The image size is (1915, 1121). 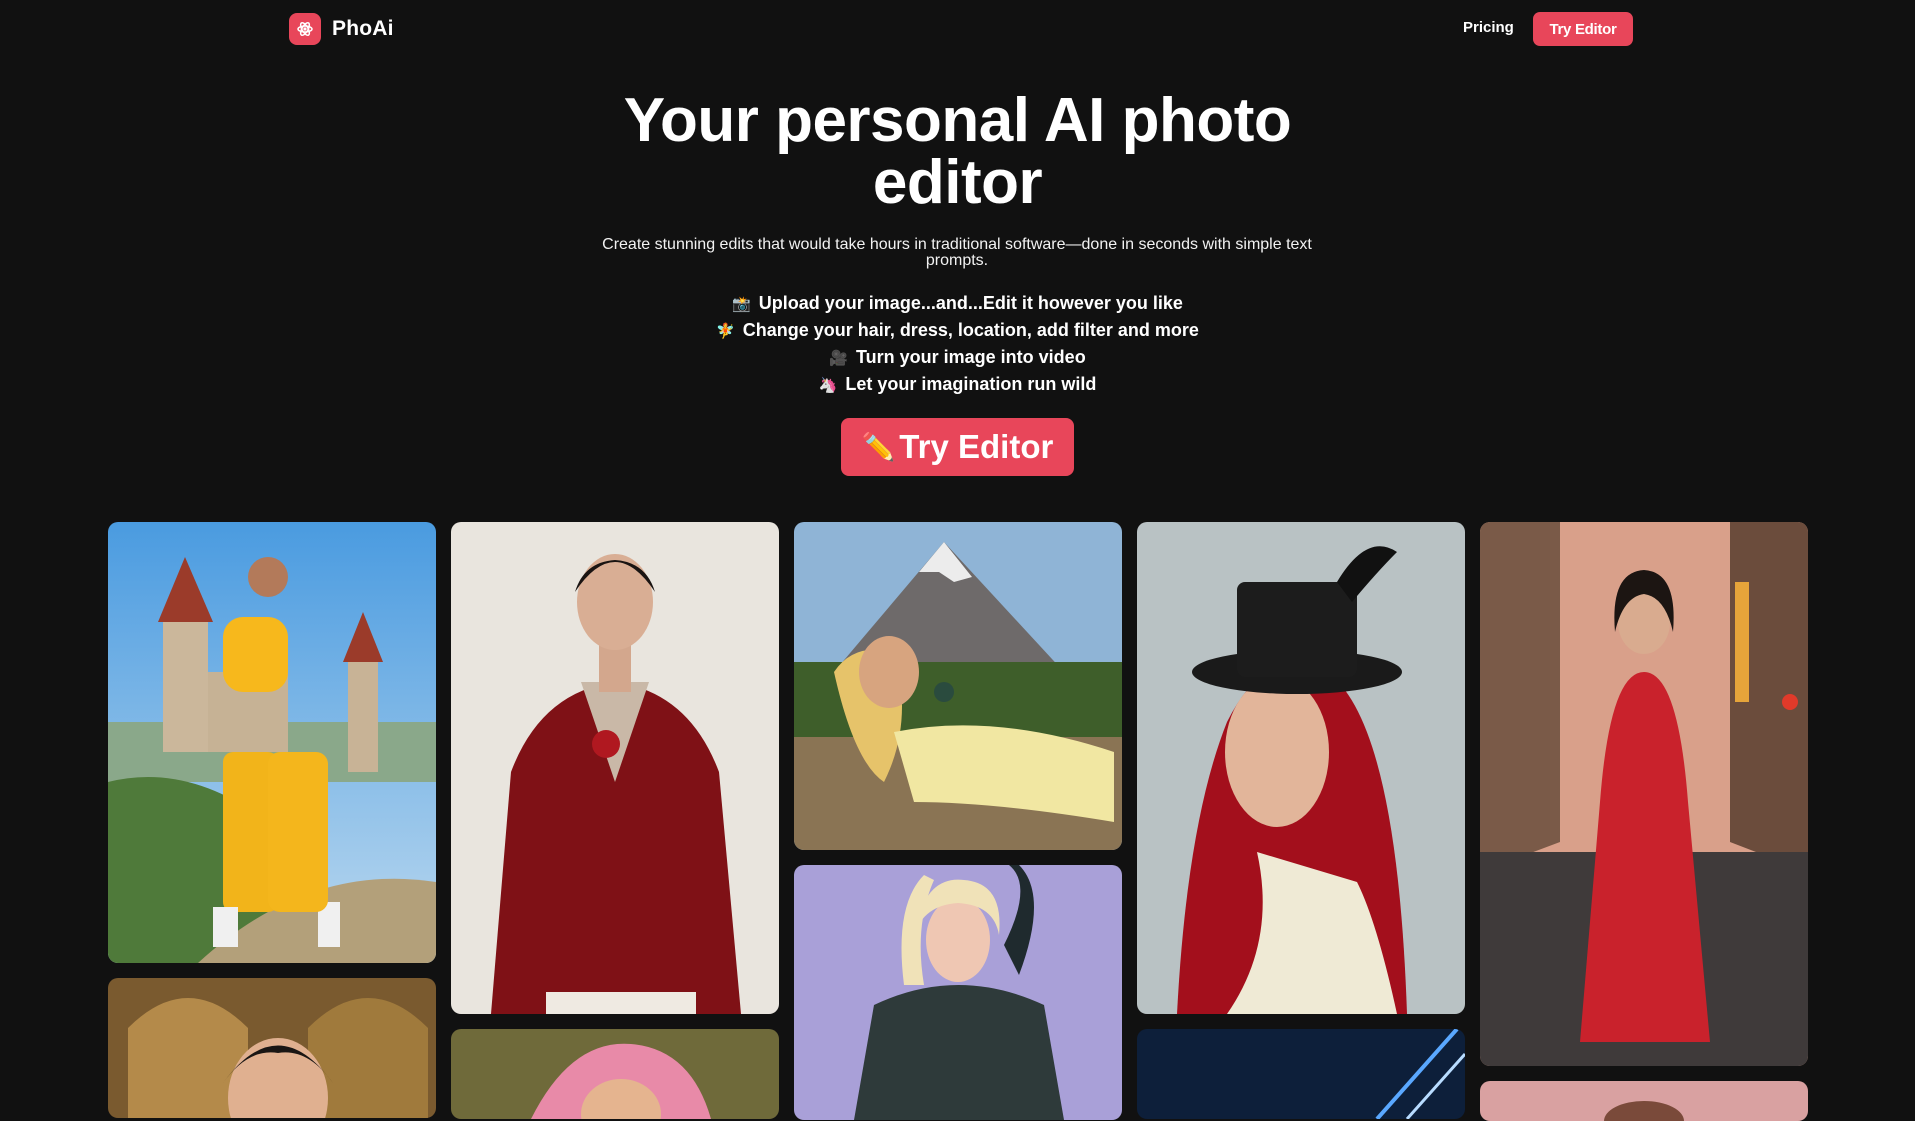 What do you see at coordinates (958, 686) in the screenshot?
I see `gallery-image-blonde-mountain` at bounding box center [958, 686].